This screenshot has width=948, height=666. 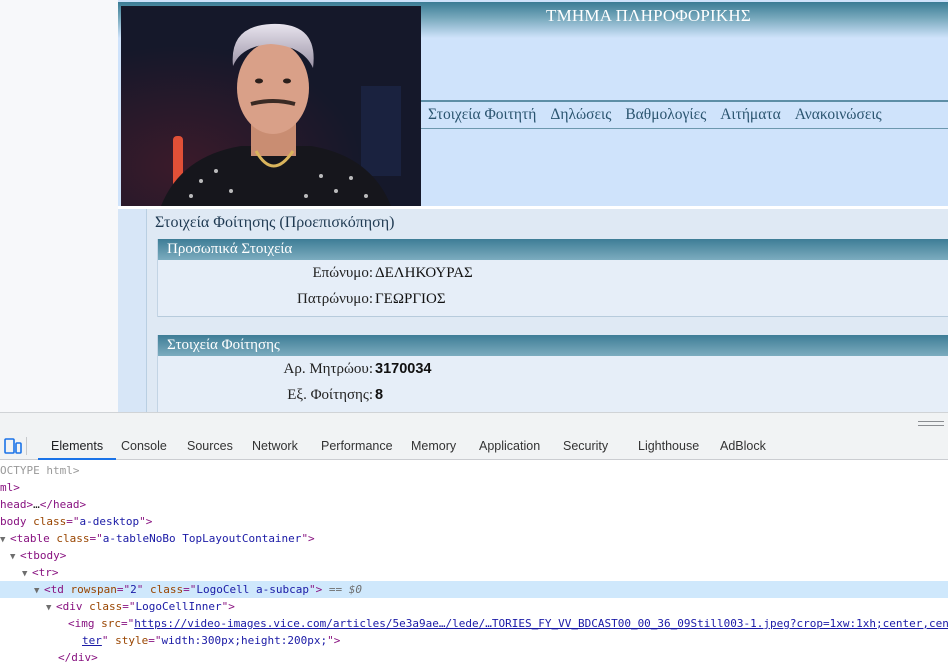 I want to click on table-tag: <table, so click(x=30, y=538).